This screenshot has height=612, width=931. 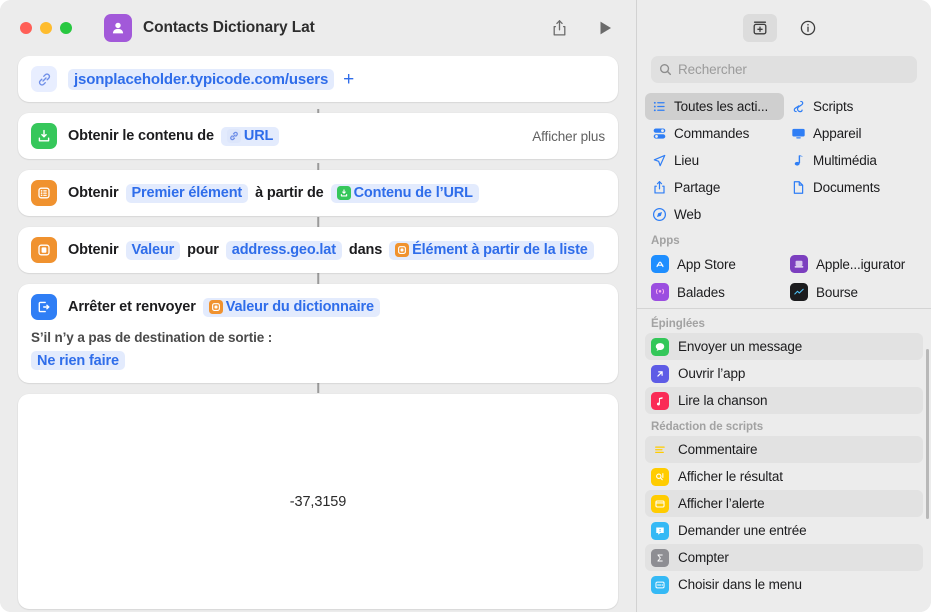 What do you see at coordinates (66, 28) in the screenshot?
I see `zoom-window-button` at bounding box center [66, 28].